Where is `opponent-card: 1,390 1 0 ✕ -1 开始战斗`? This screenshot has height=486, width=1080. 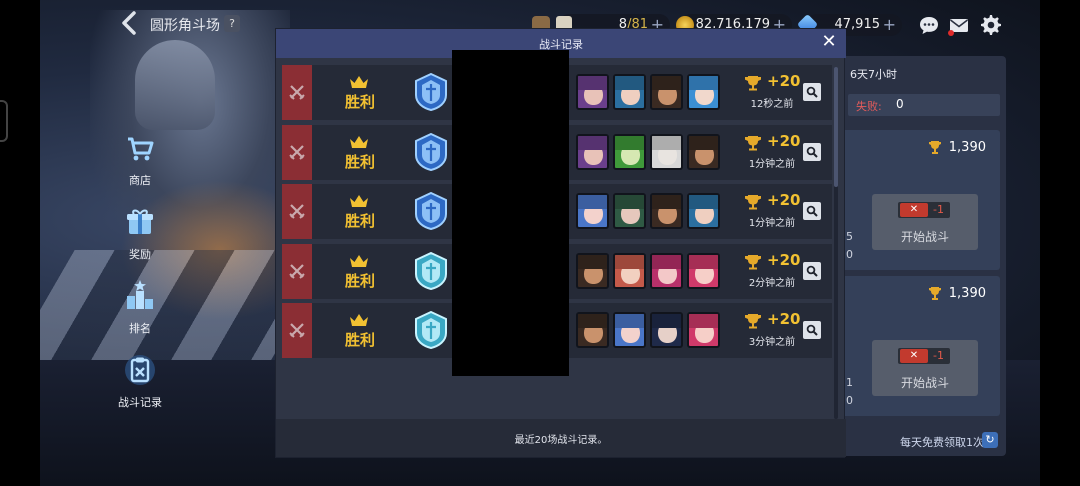 opponent-card: 1,390 1 0 ✕ -1 开始战斗 is located at coordinates (920, 346).